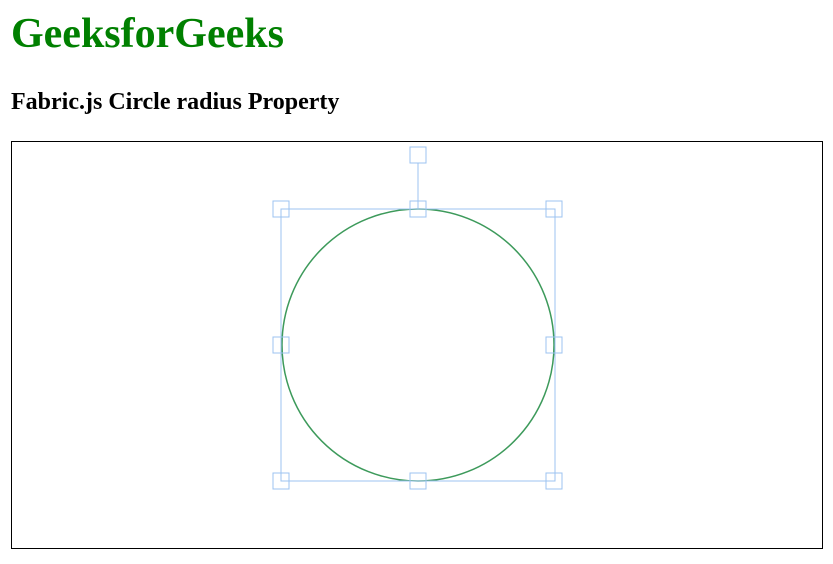 The height and width of the screenshot is (564, 833). Describe the element at coordinates (418, 155) in the screenshot. I see `control-handle-rotate` at that location.